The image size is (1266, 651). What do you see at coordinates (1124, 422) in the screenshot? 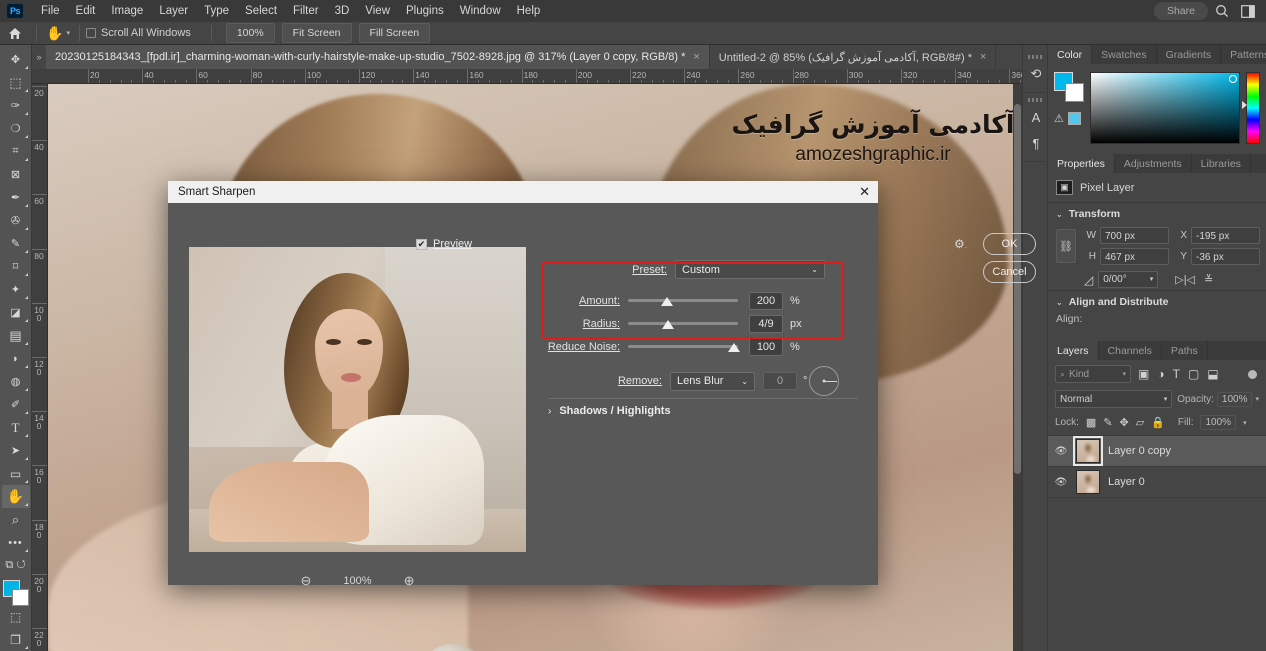
I see `lock-position-icon: ✥` at bounding box center [1124, 422].